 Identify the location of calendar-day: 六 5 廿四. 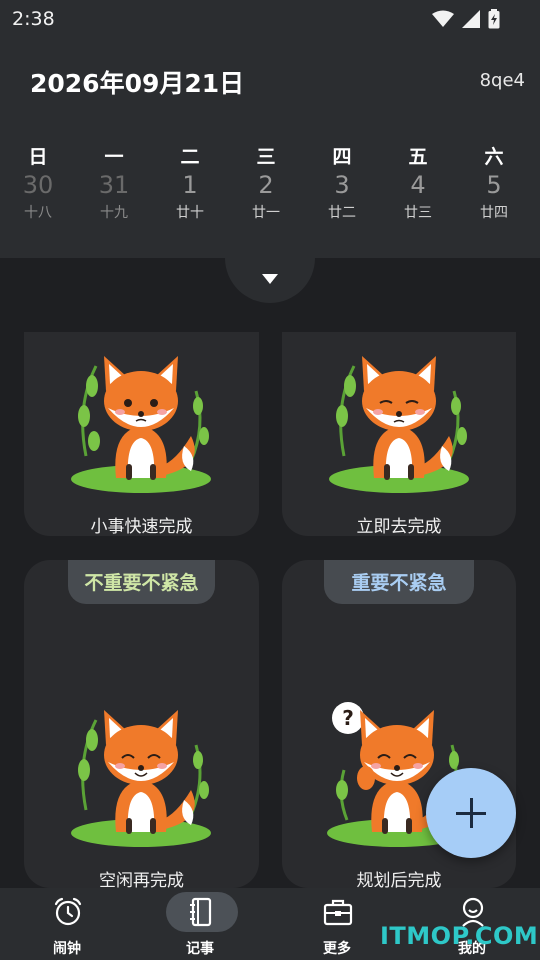
(494, 182).